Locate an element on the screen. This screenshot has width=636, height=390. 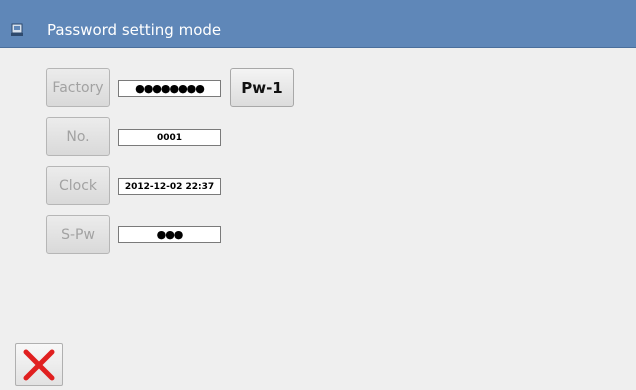
factory-password-value: ●●●●●●●● is located at coordinates (170, 88).